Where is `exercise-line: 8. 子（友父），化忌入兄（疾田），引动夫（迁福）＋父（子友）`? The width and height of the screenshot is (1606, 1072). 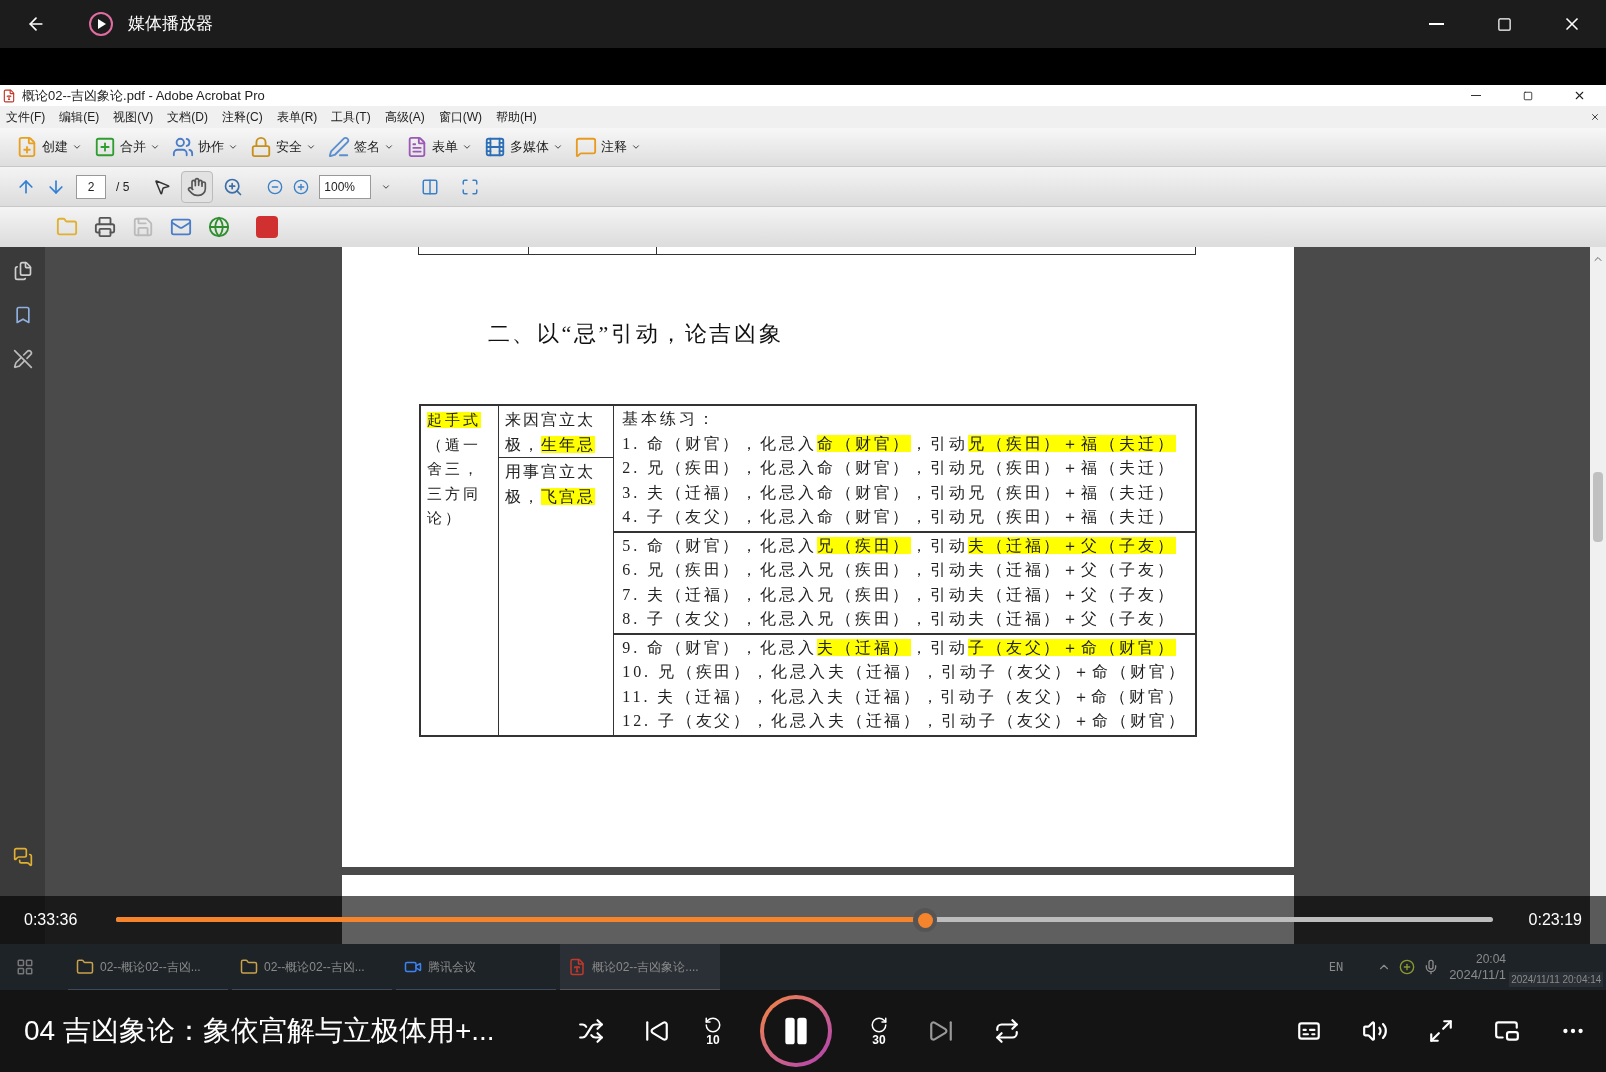
exercise-line: 8. 子（友父），化忌入兄（疾田），引动夫（迁福）＋父（子友） is located at coordinates (899, 619).